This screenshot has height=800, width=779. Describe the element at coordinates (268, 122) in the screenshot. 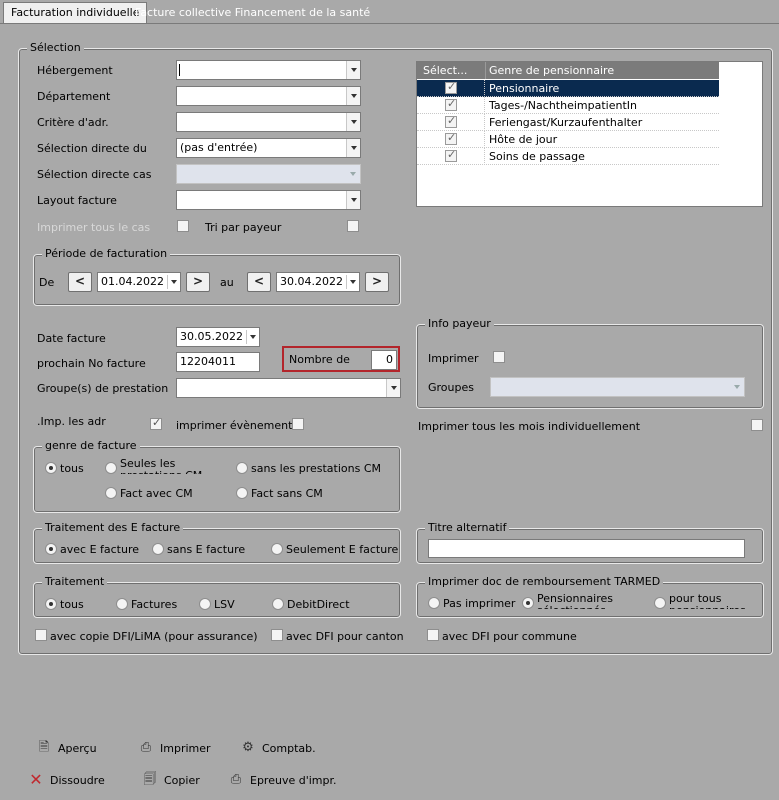

I see `critere-combo` at that location.